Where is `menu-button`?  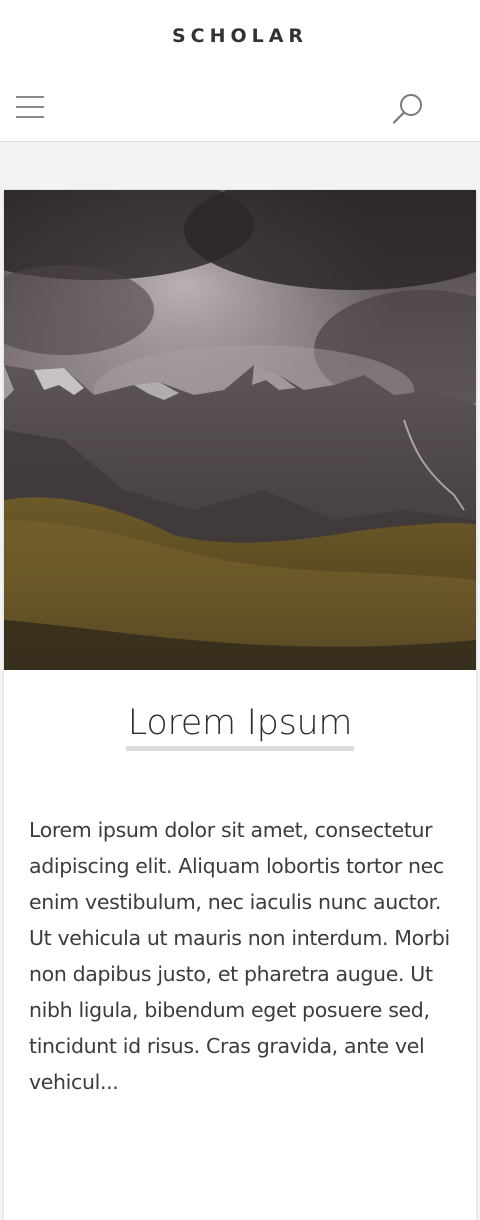
menu-button is located at coordinates (30, 108).